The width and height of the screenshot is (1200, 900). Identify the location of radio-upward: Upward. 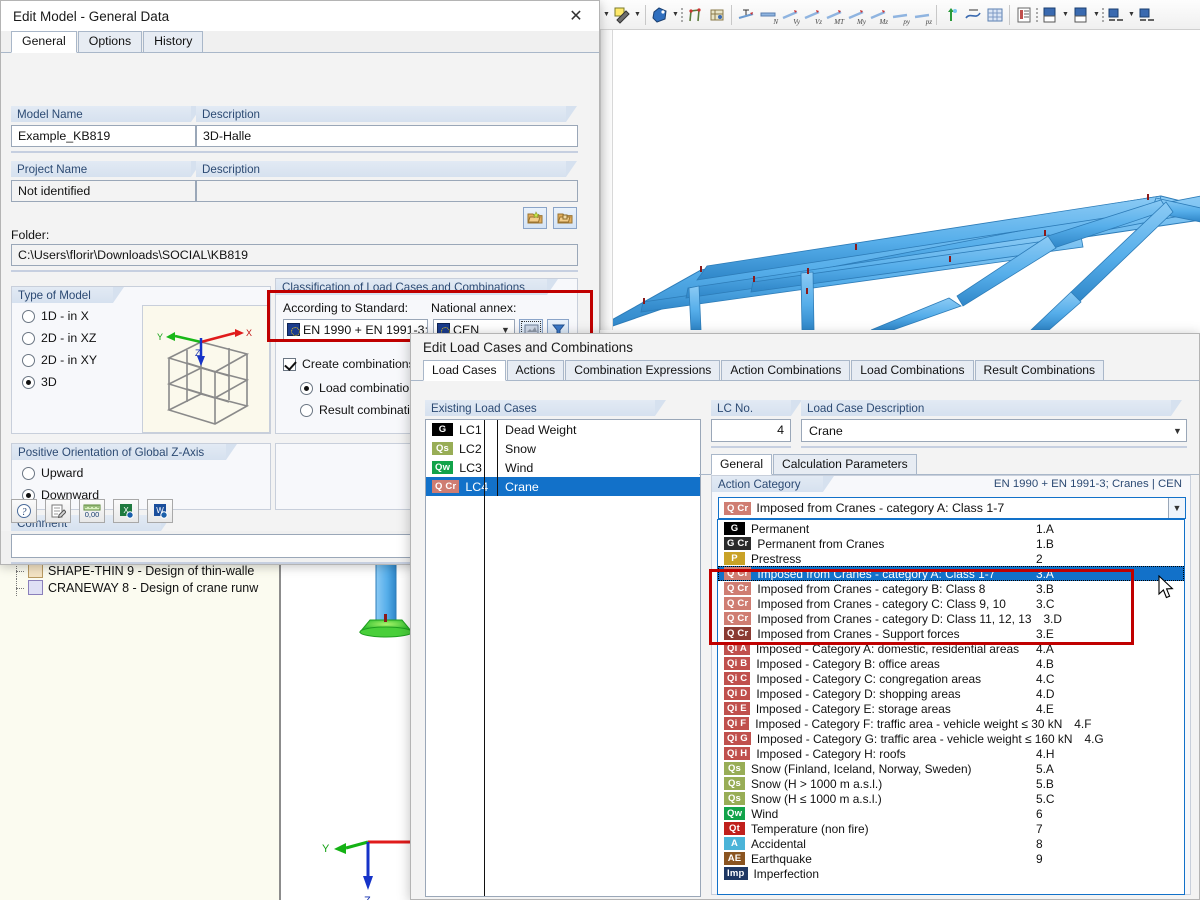
(60, 473).